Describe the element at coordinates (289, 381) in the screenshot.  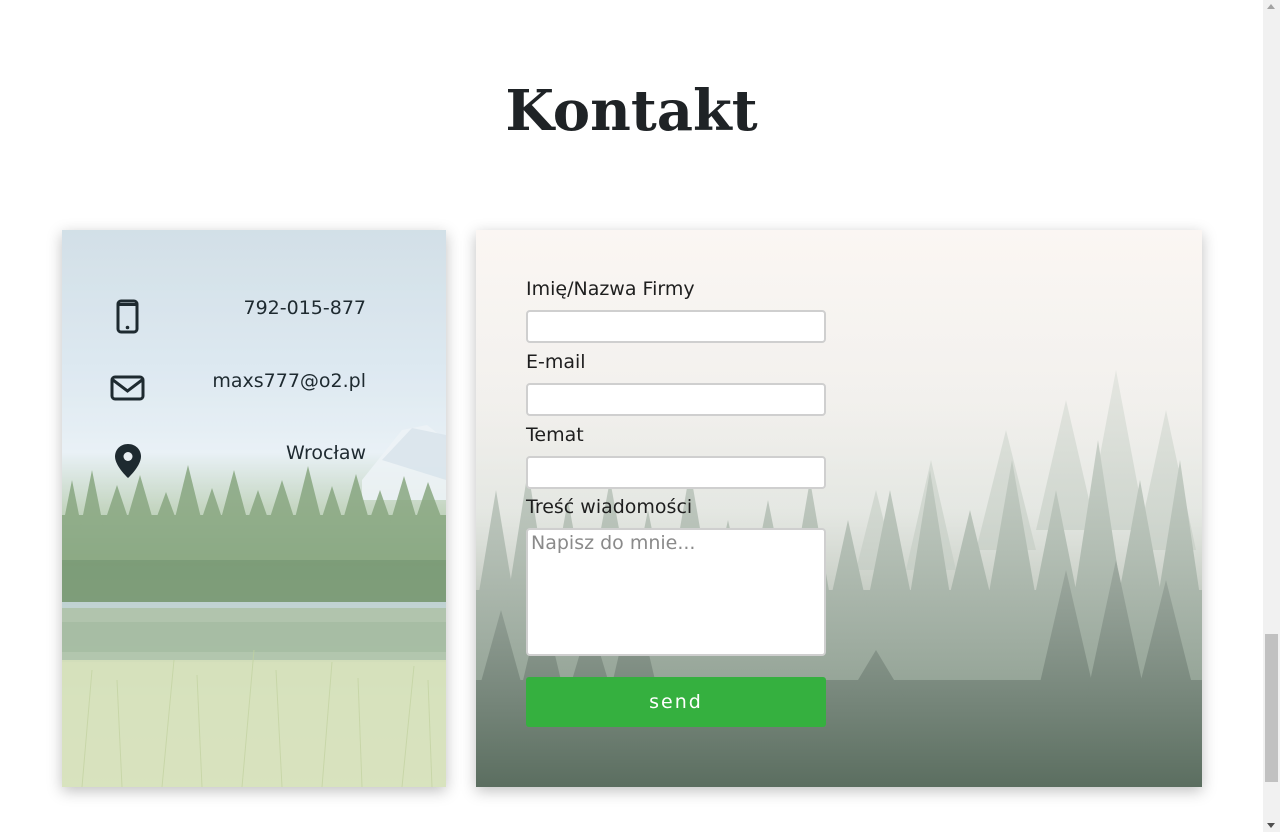
I see `contact-email-text: maxs777@o2.pl` at that location.